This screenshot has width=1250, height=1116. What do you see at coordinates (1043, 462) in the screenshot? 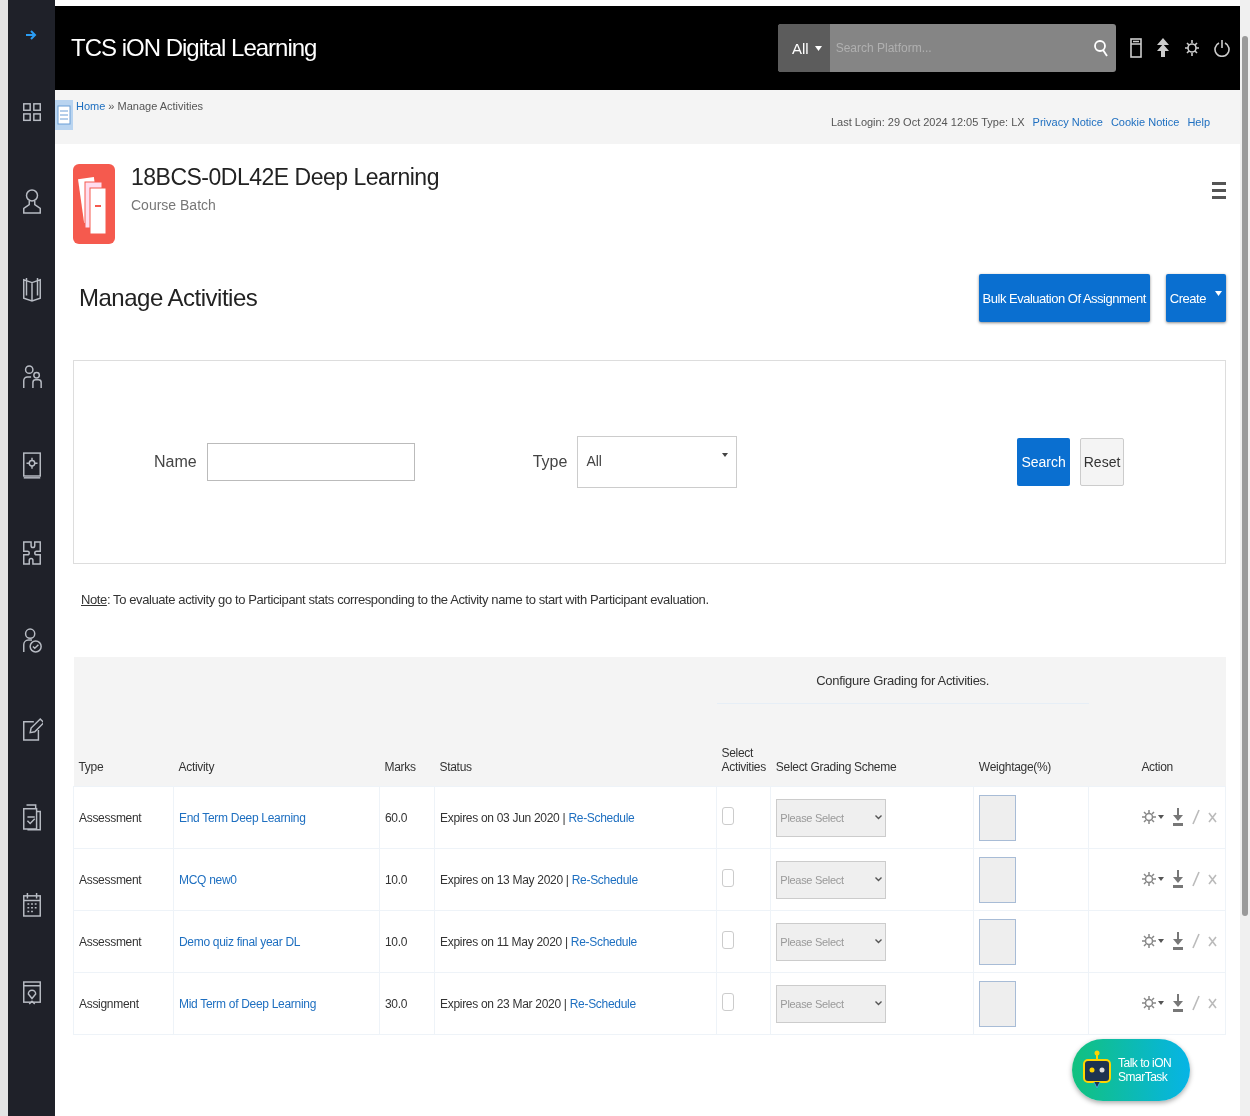
I see `search-button: Search` at bounding box center [1043, 462].